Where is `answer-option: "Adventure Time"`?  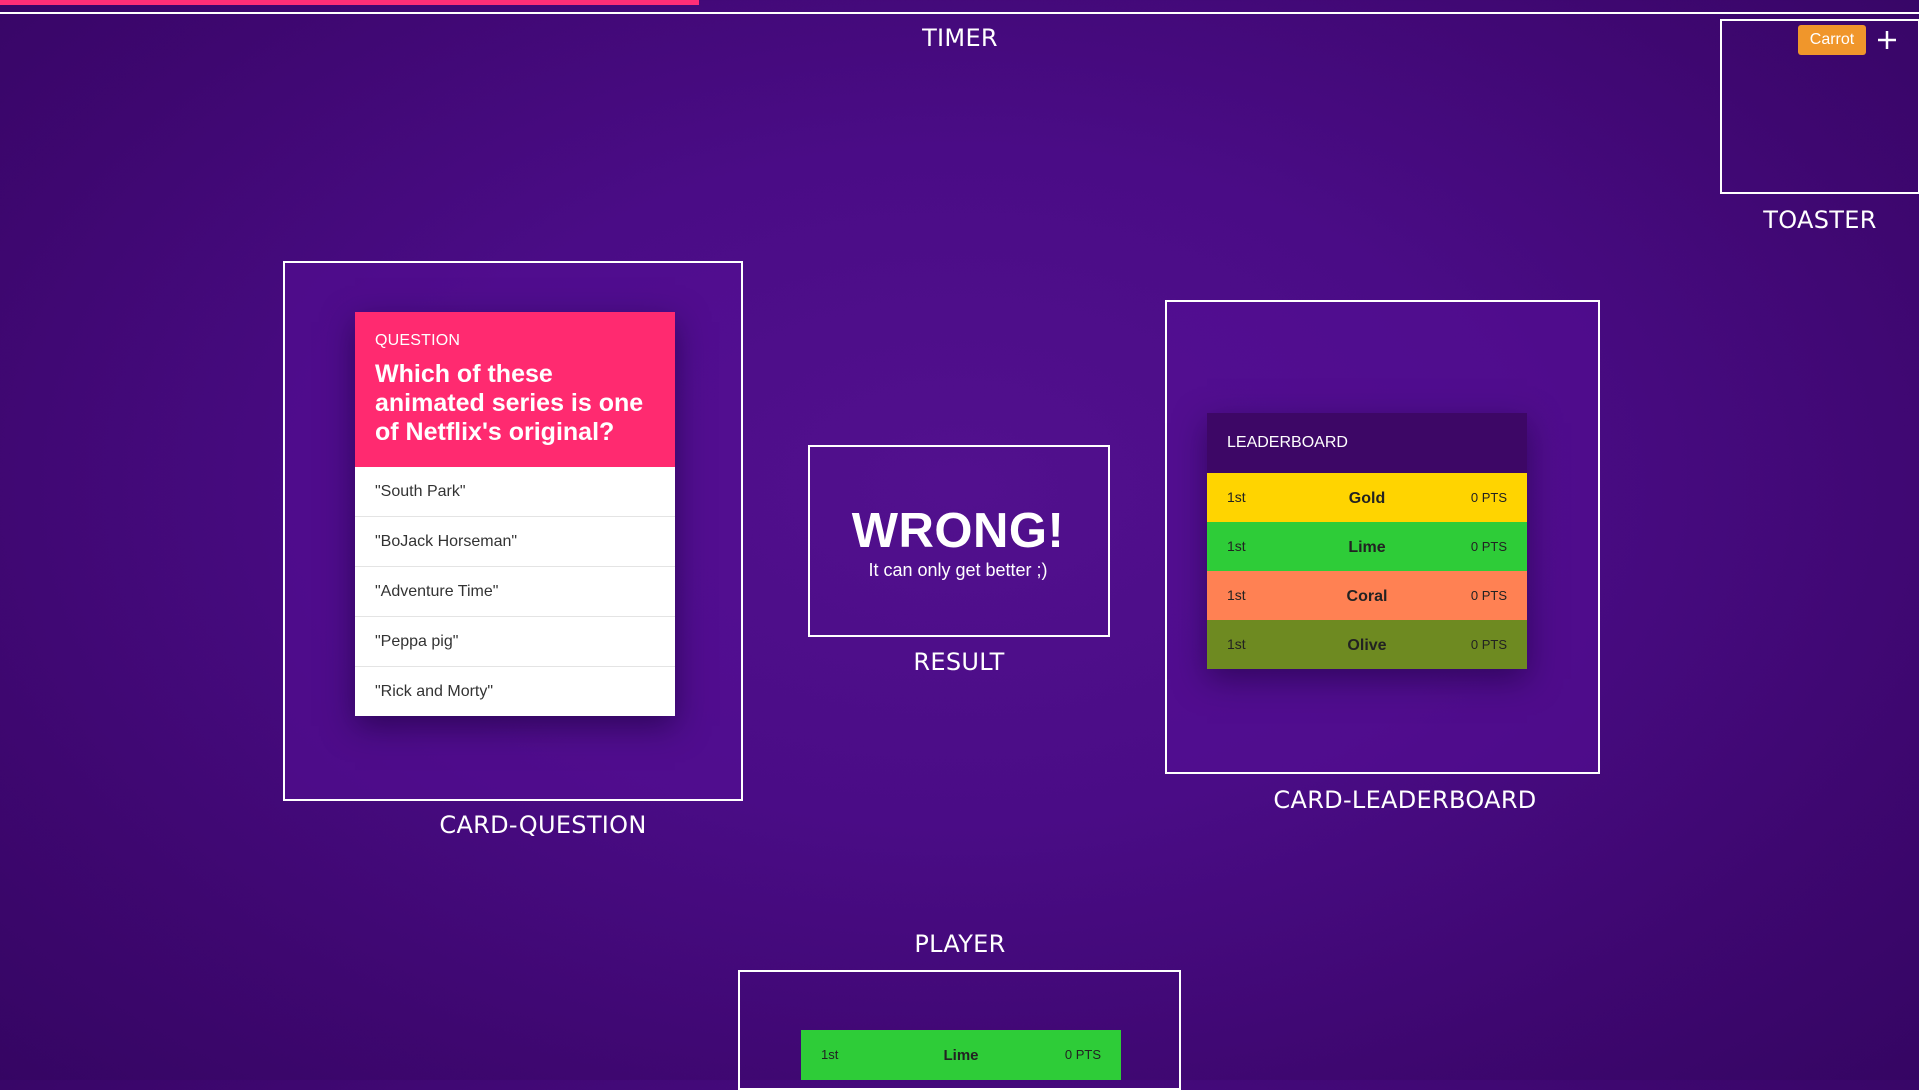
answer-option: "Adventure Time" is located at coordinates (515, 591).